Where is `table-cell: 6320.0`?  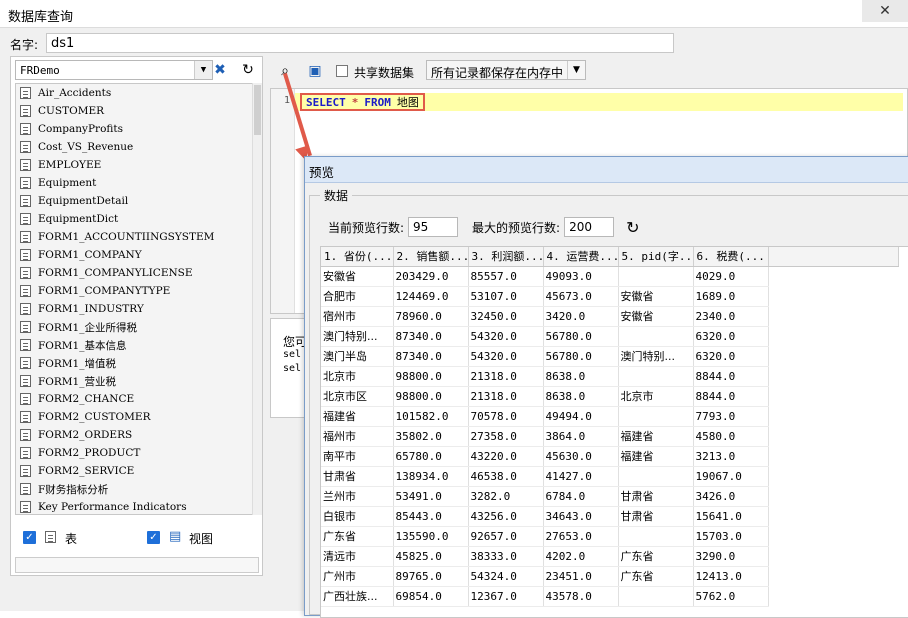
table-cell: 6320.0 is located at coordinates (731, 336).